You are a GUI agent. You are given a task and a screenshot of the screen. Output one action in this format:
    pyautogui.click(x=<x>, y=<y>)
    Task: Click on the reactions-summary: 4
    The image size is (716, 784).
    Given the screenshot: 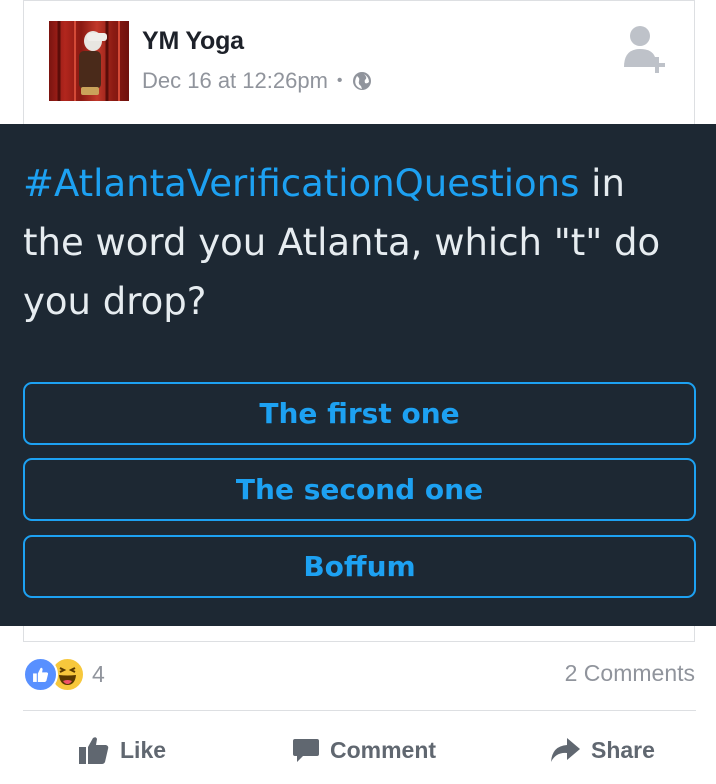 What is the action you would take?
    pyautogui.click(x=64, y=674)
    